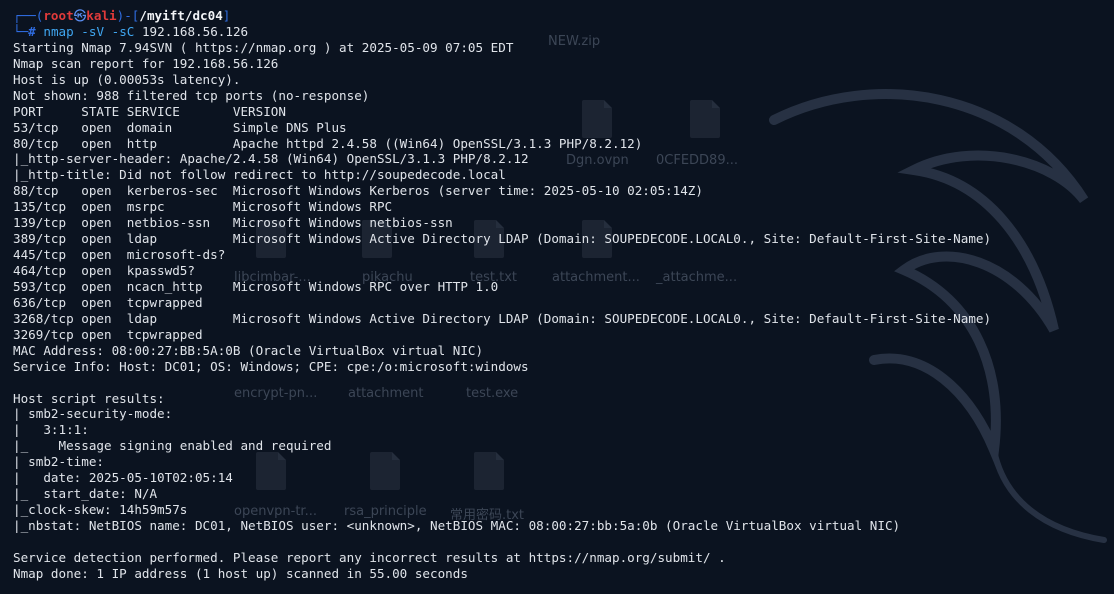 This screenshot has height=594, width=1114. Describe the element at coordinates (226, 15) in the screenshot. I see `prompt-bracket-close: ]` at that location.